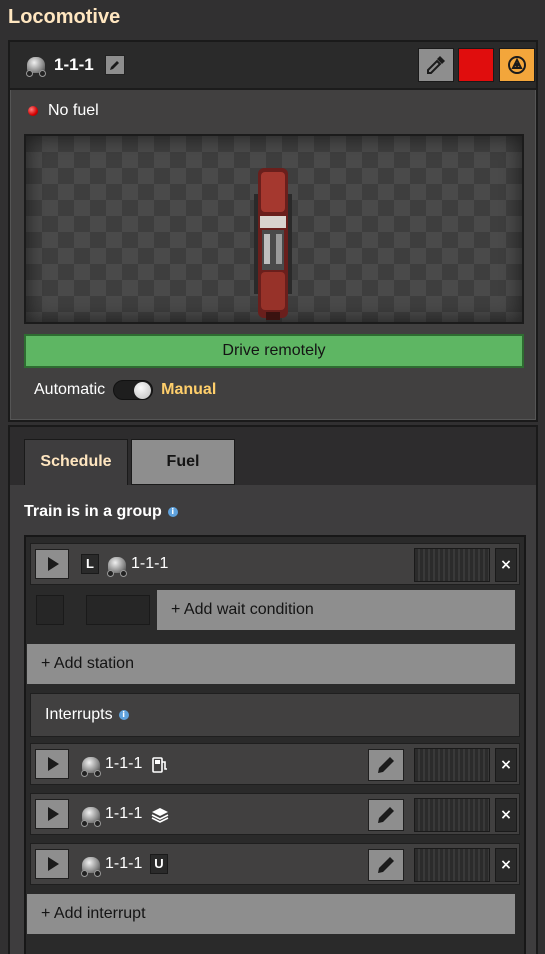 The width and height of the screenshot is (545, 954). I want to click on mode-toggle, so click(133, 390).